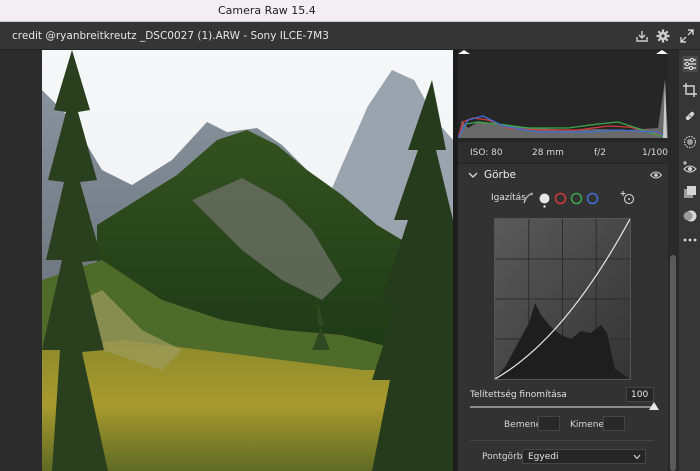 This screenshot has height=471, width=700. I want to click on point-curve-value: Egyedi, so click(543, 457).